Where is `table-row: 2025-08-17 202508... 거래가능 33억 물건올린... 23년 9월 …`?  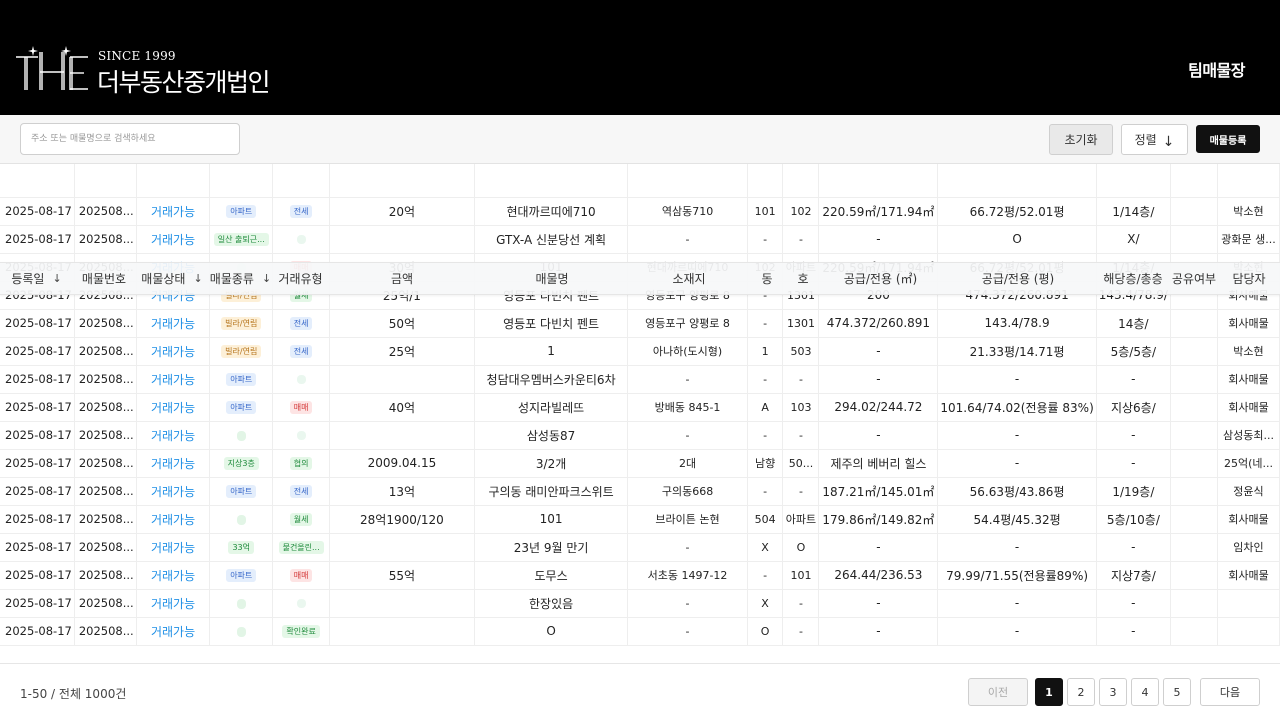 table-row: 2025-08-17 202508... 거래가능 33억 물건올린... 23년 9월 … is located at coordinates (640, 547).